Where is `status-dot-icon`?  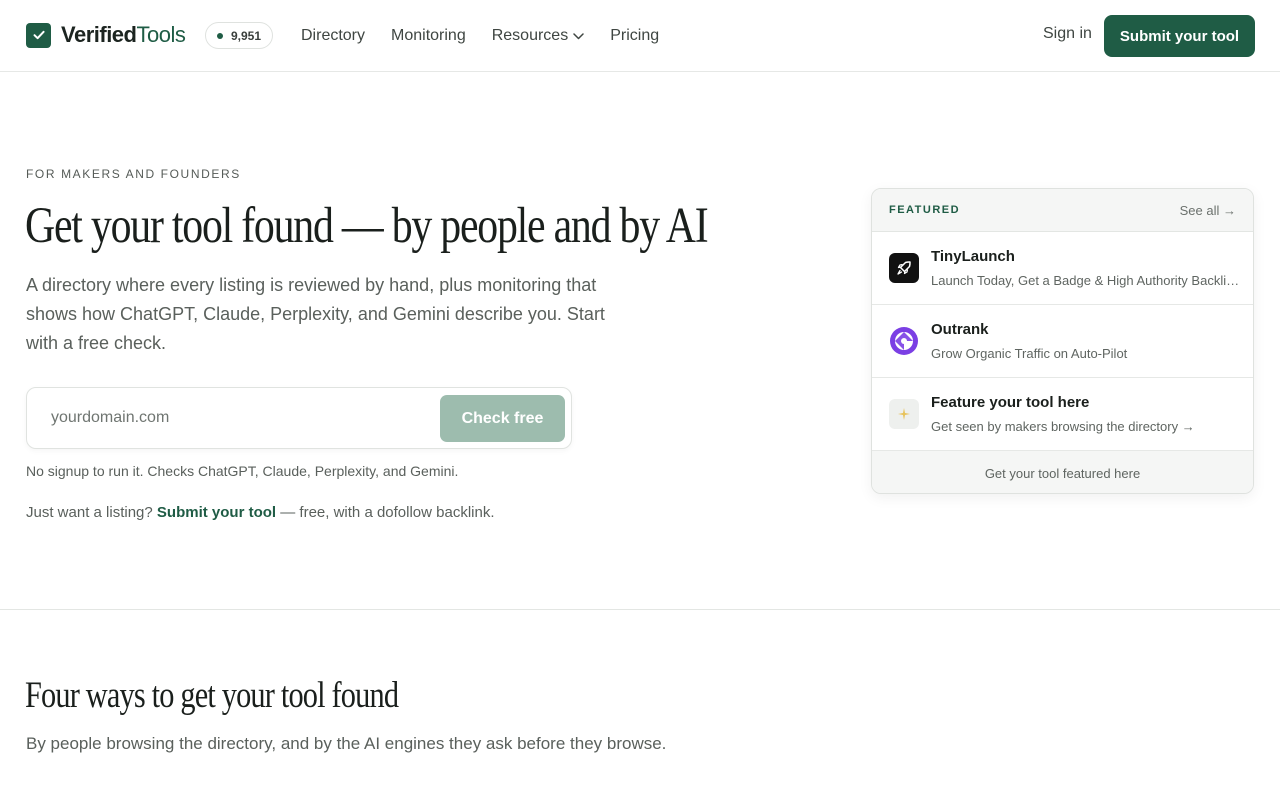 status-dot-icon is located at coordinates (220, 35).